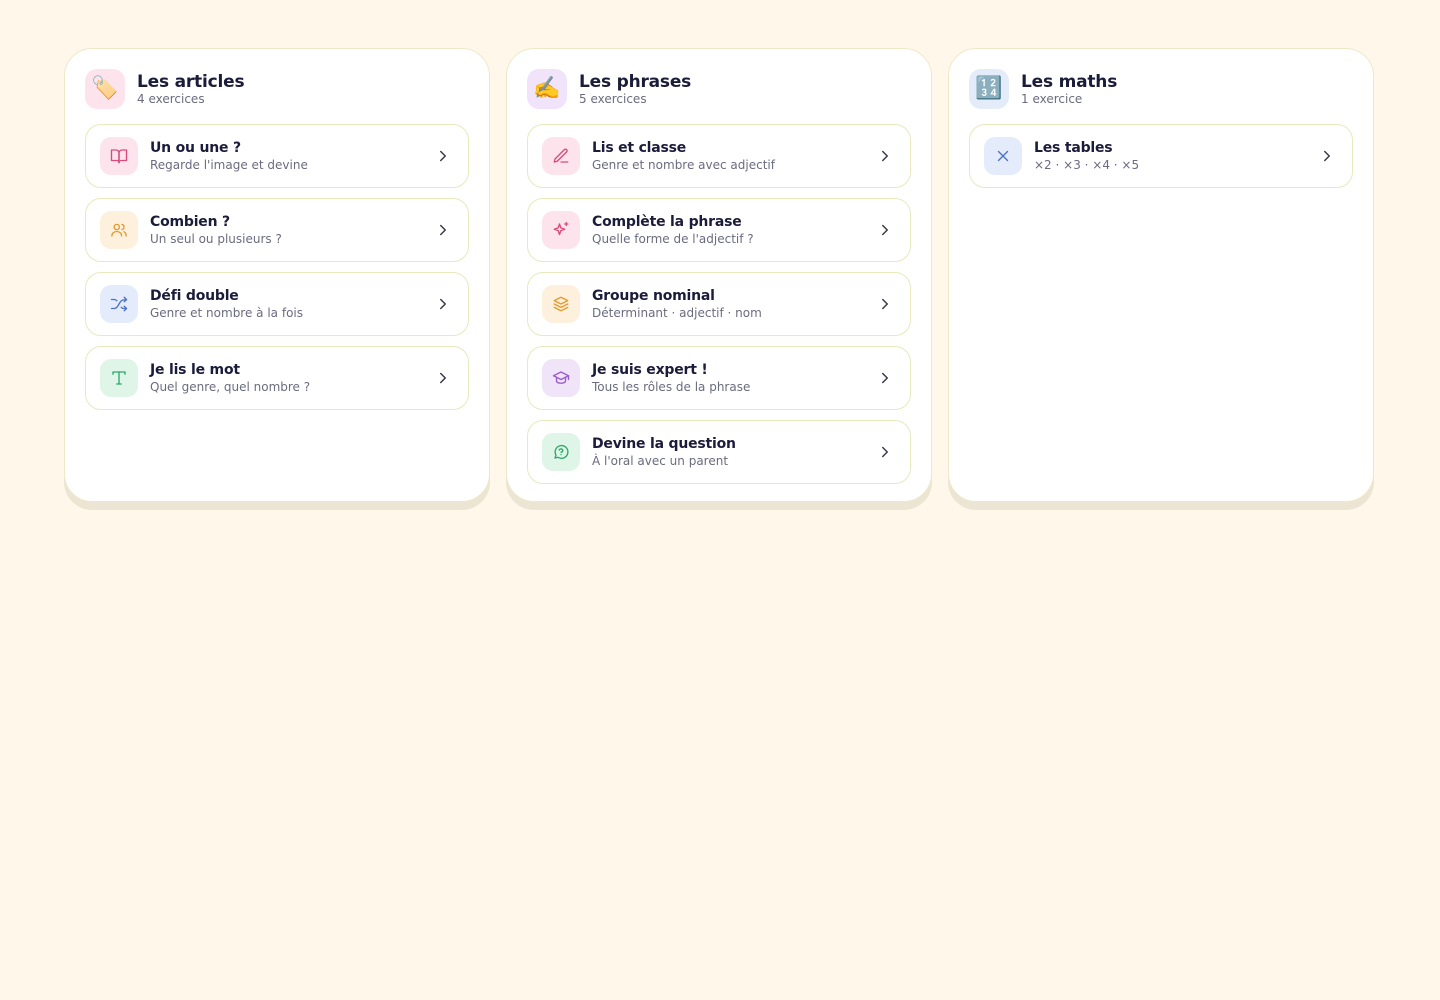  What do you see at coordinates (673, 239) in the screenshot?
I see `exercise-subtitle: Quelle forme de l'adjectif ?` at bounding box center [673, 239].